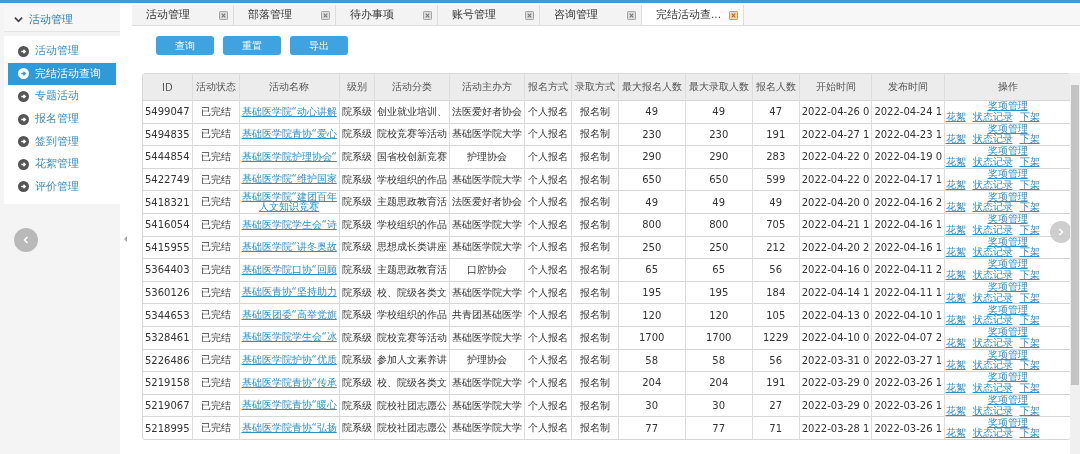 The width and height of the screenshot is (1080, 454). Describe the element at coordinates (289, 337) in the screenshot. I see `activity-name-link: 基础医学院学生会“冰` at that location.